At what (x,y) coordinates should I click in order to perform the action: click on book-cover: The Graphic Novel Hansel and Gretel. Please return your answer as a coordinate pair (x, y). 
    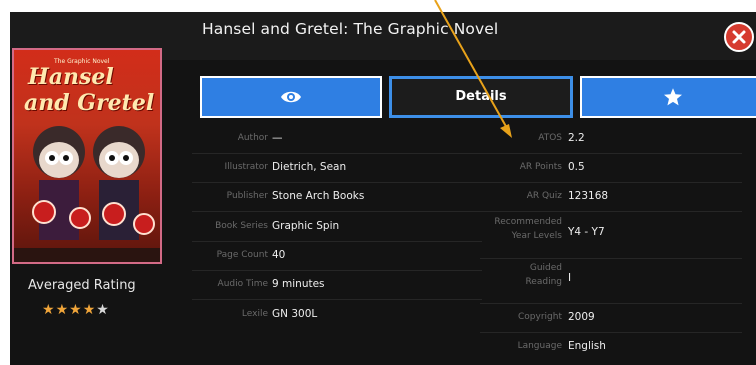
    Looking at the image, I should click on (87, 156).